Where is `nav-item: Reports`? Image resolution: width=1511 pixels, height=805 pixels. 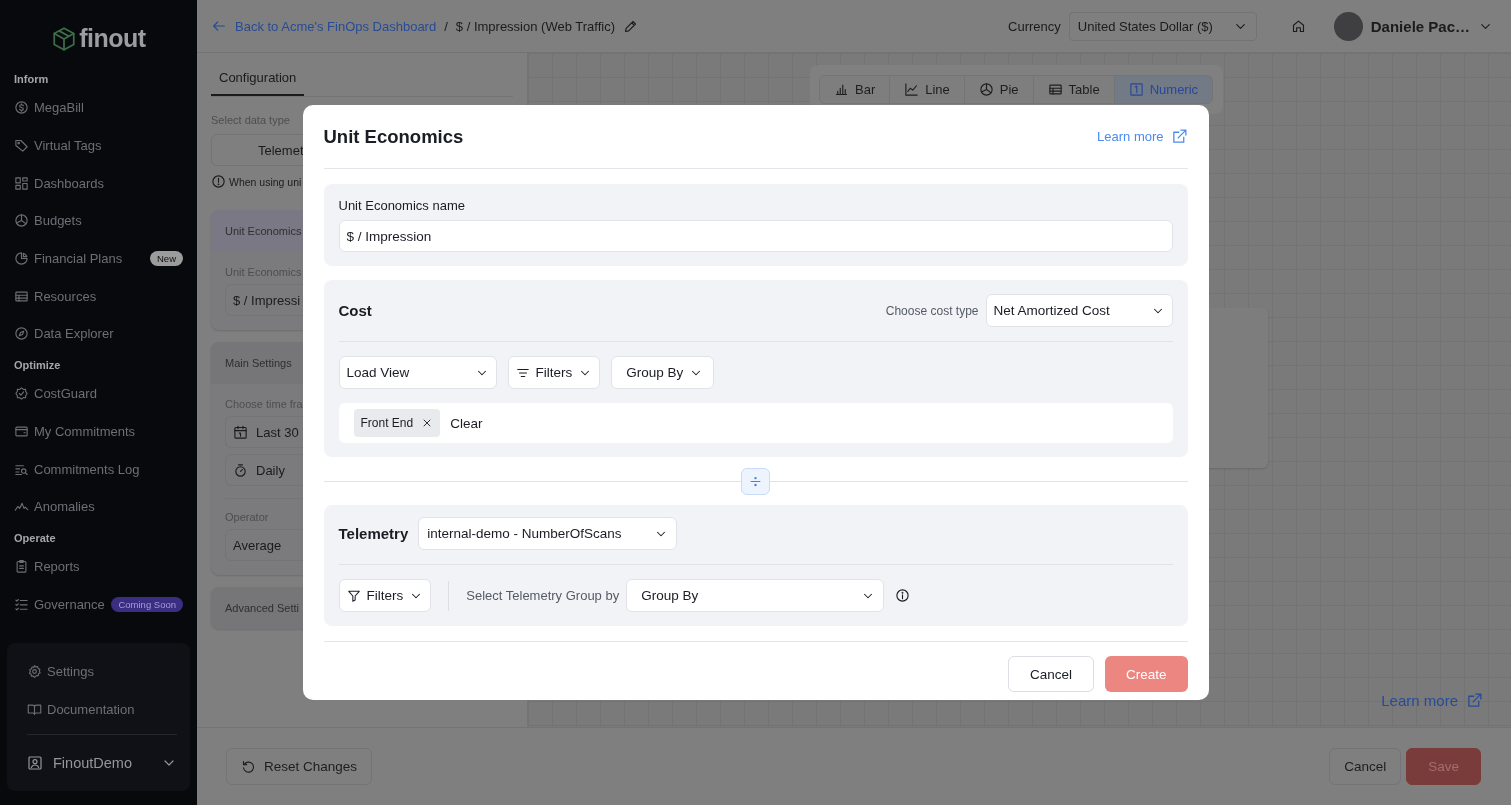 nav-item: Reports is located at coordinates (108, 566).